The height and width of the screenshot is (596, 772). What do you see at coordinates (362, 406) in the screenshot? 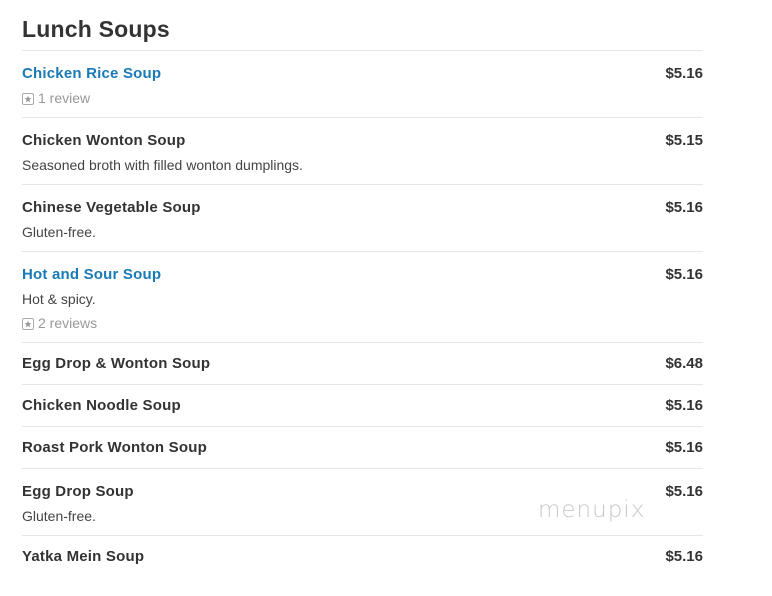
I see `menu-item: Chicken Noodle Soup $5.16` at bounding box center [362, 406].